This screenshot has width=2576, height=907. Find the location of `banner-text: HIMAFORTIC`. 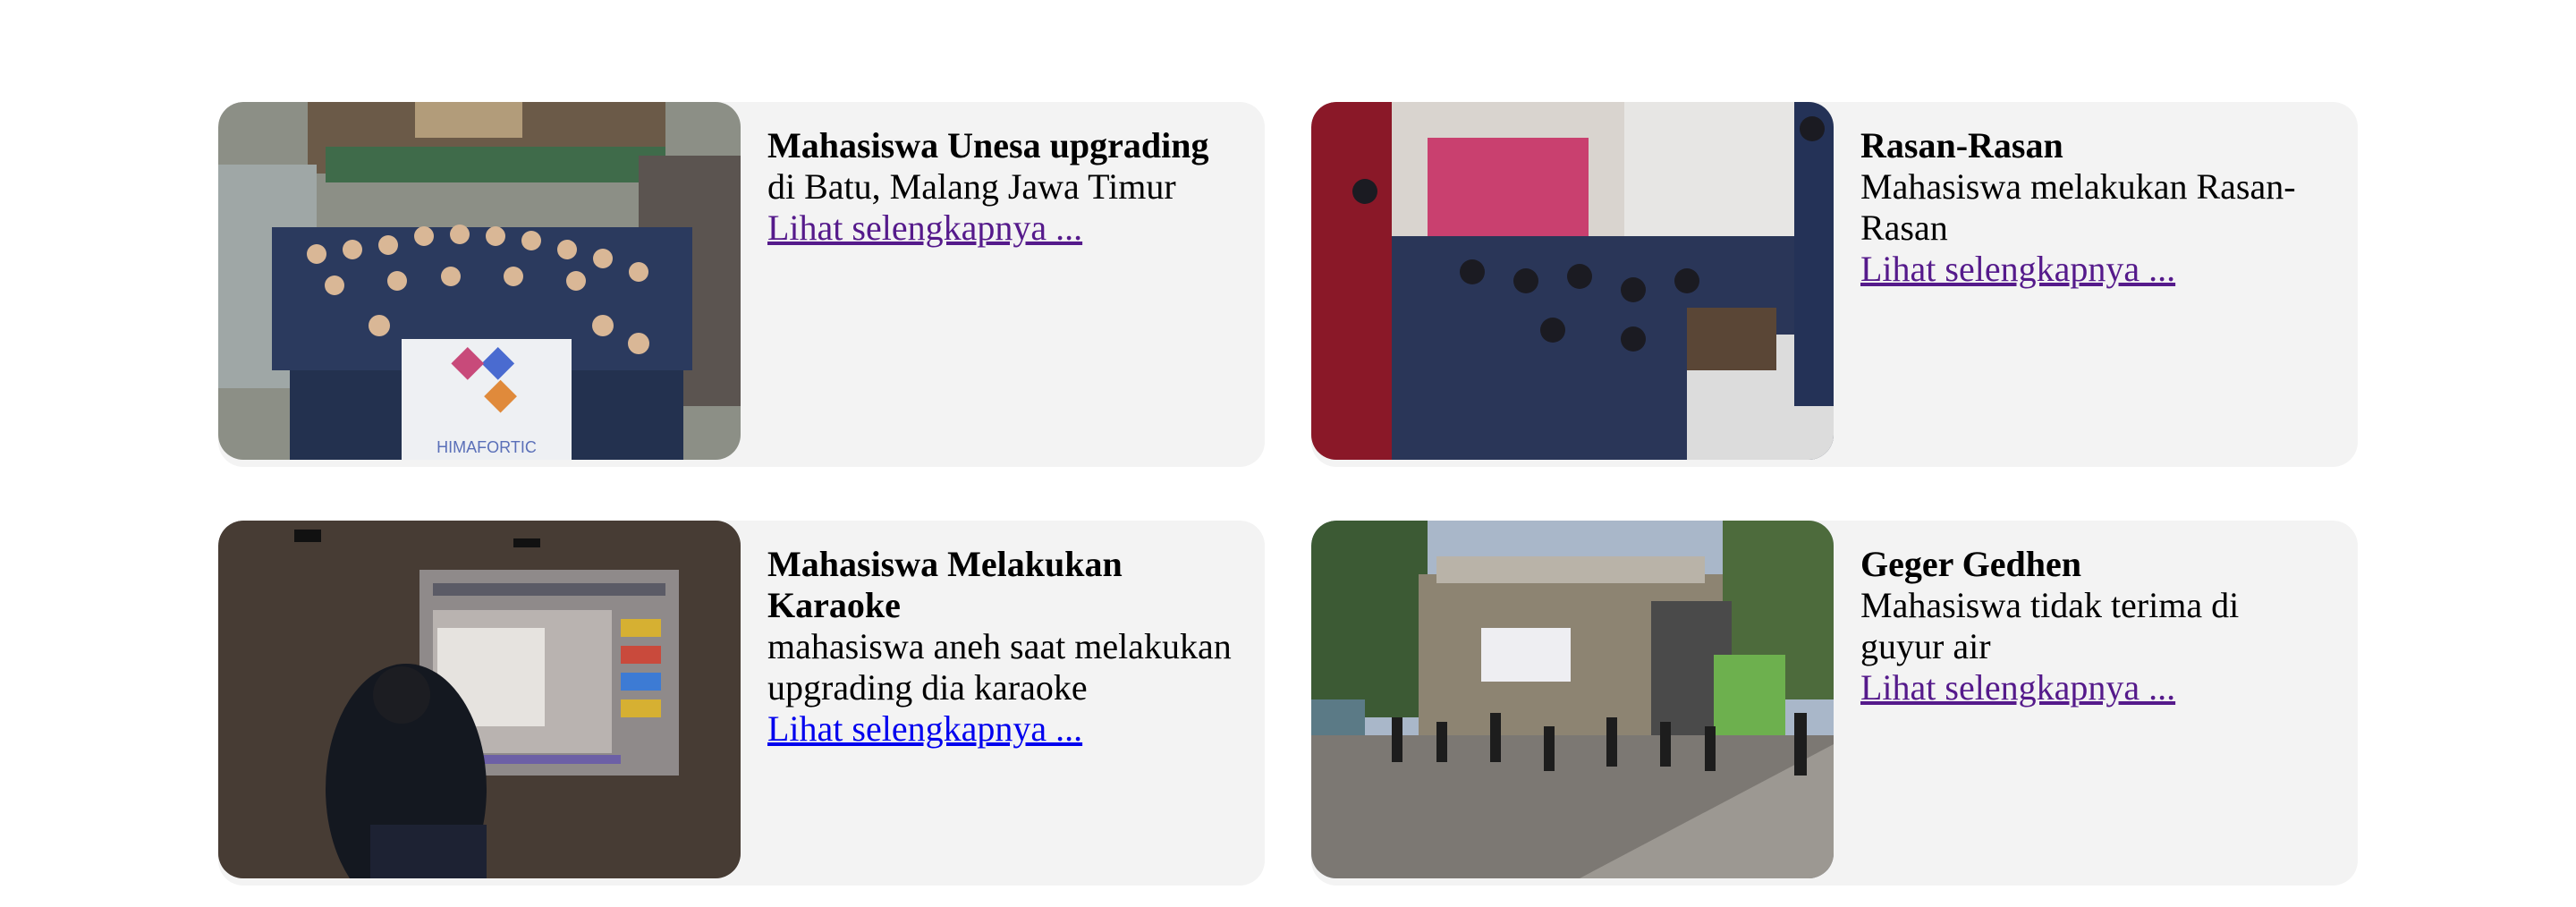

banner-text: HIMAFORTIC is located at coordinates (486, 447).